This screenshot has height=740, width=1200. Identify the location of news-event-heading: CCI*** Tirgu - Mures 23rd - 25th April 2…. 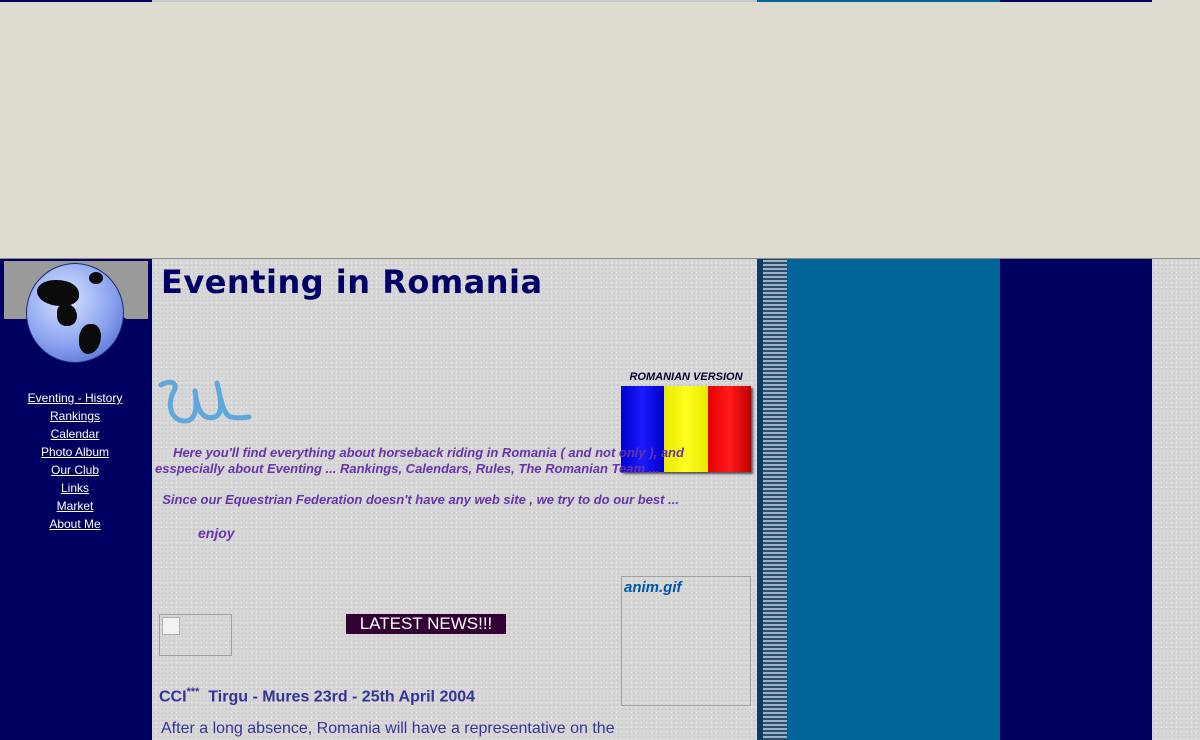
(317, 696).